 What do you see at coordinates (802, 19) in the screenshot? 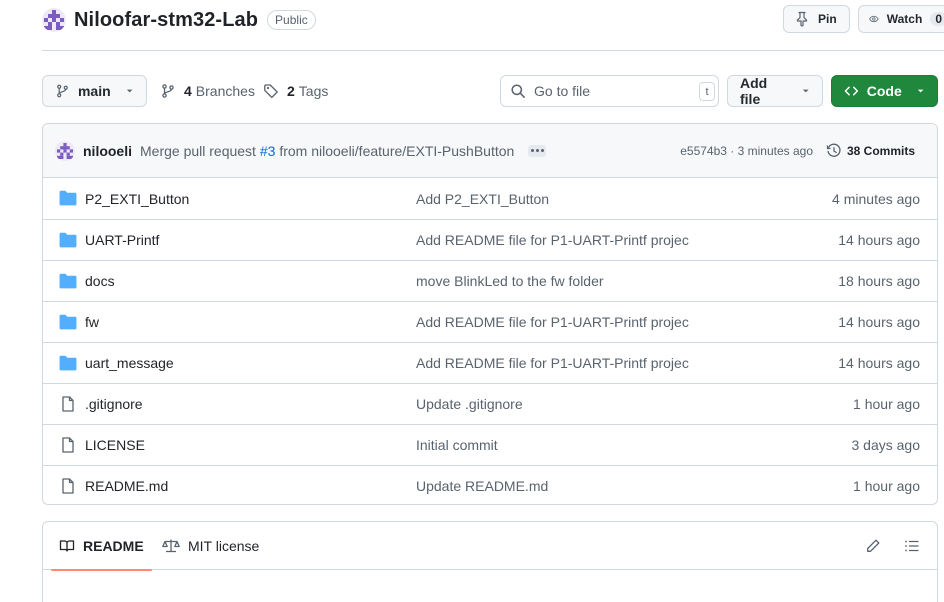
I see `pin-icon` at bounding box center [802, 19].